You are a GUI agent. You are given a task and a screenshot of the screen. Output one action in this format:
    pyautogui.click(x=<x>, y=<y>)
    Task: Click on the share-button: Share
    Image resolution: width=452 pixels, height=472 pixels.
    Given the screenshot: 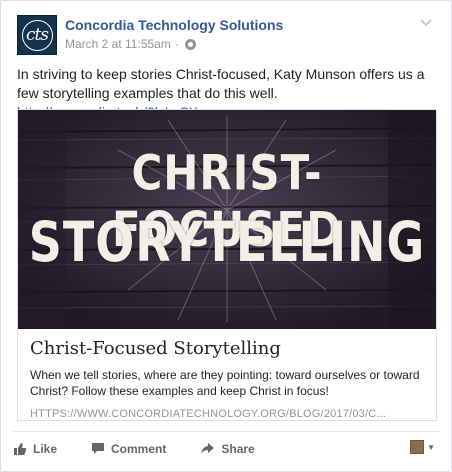 What is the action you would take?
    pyautogui.click(x=227, y=446)
    